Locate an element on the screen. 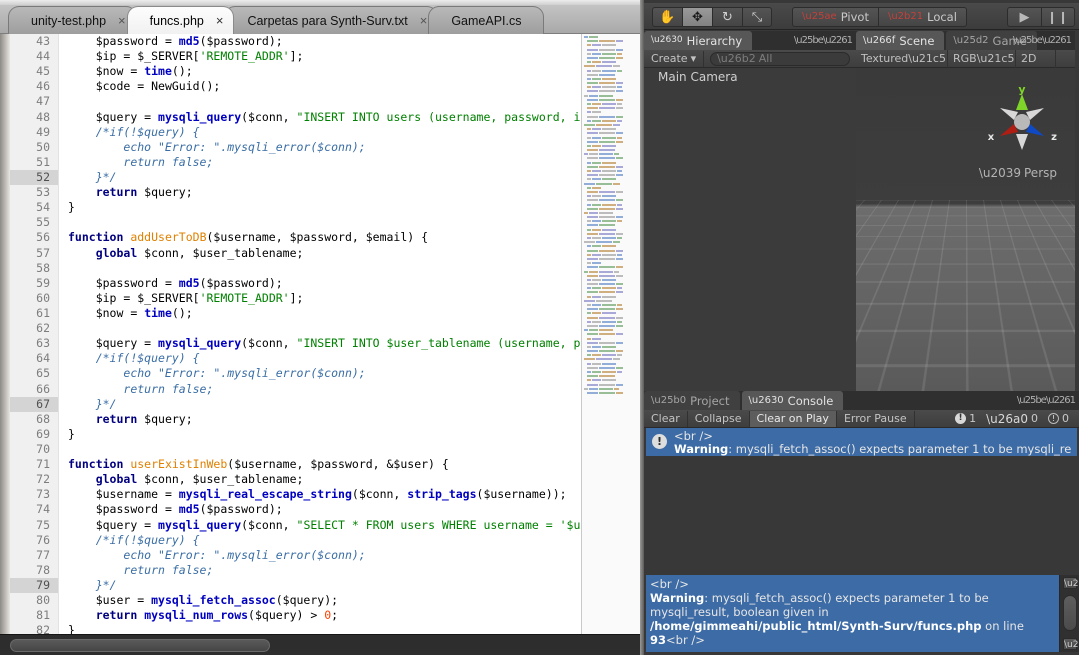 The width and height of the screenshot is (1079, 655). editor-tab-3: GameAPI.cs is located at coordinates (486, 20).